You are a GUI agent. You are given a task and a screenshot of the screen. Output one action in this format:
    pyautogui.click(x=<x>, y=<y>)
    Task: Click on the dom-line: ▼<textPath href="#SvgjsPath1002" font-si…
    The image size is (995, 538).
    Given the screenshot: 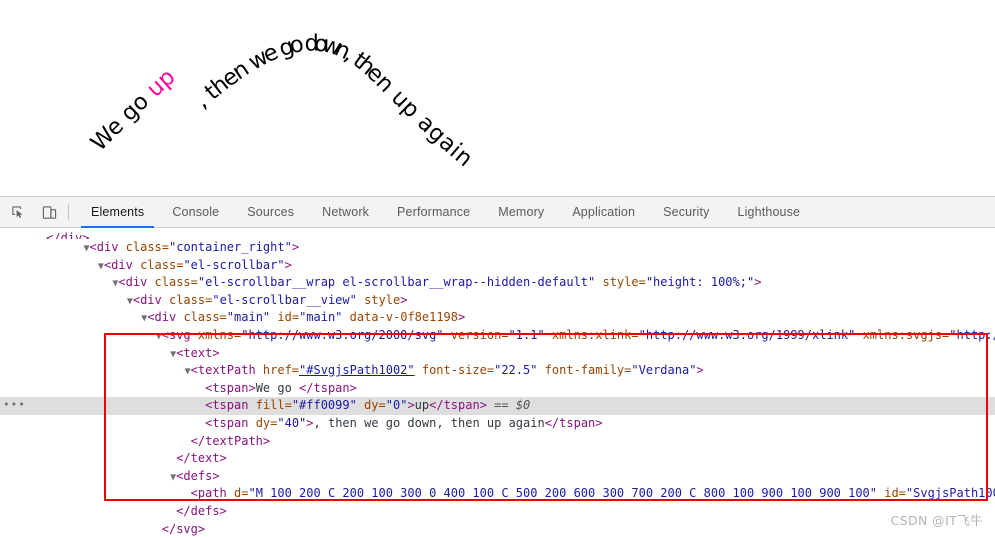 What is the action you would take?
    pyautogui.click(x=497, y=371)
    